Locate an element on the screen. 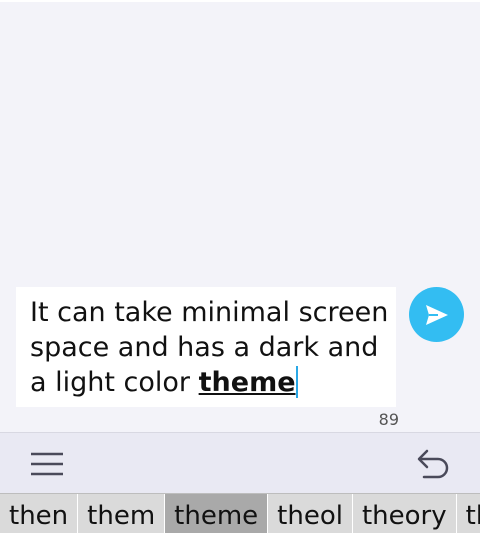 This screenshot has height=533, width=480. character-count: 89 is located at coordinates (388, 419).